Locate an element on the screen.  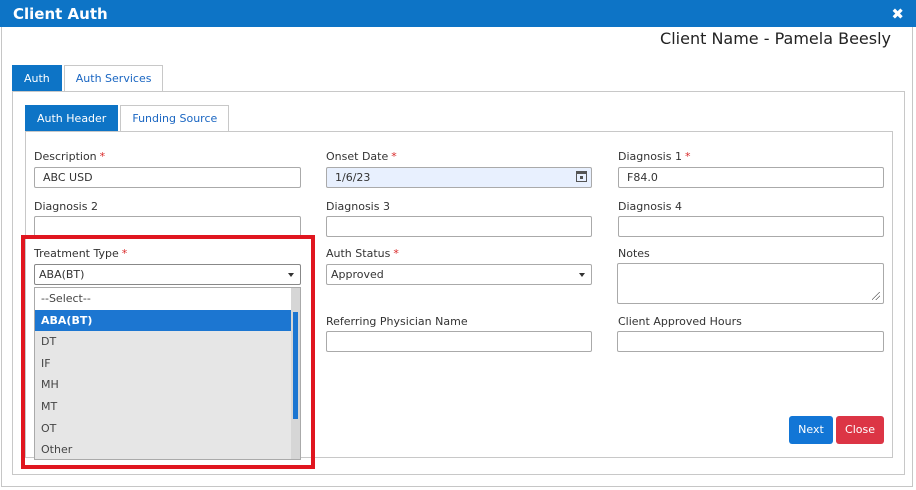
diagnosis3-label: Diagnosis 3 is located at coordinates (358, 206).